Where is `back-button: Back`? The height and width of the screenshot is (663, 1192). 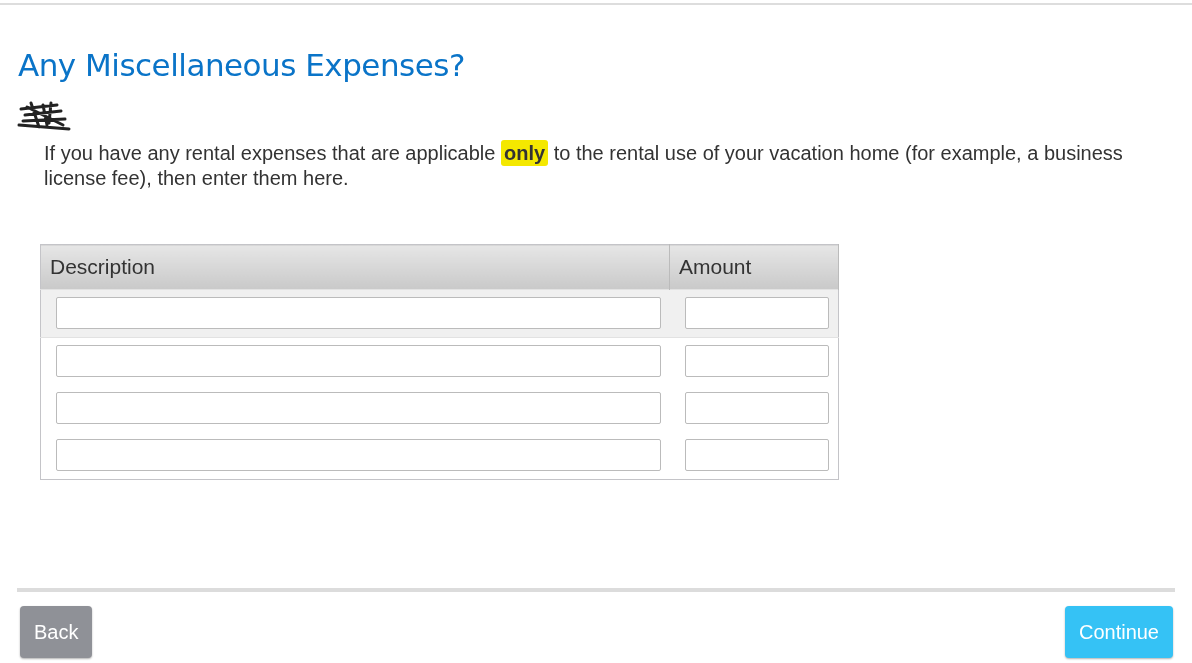 back-button: Back is located at coordinates (56, 632).